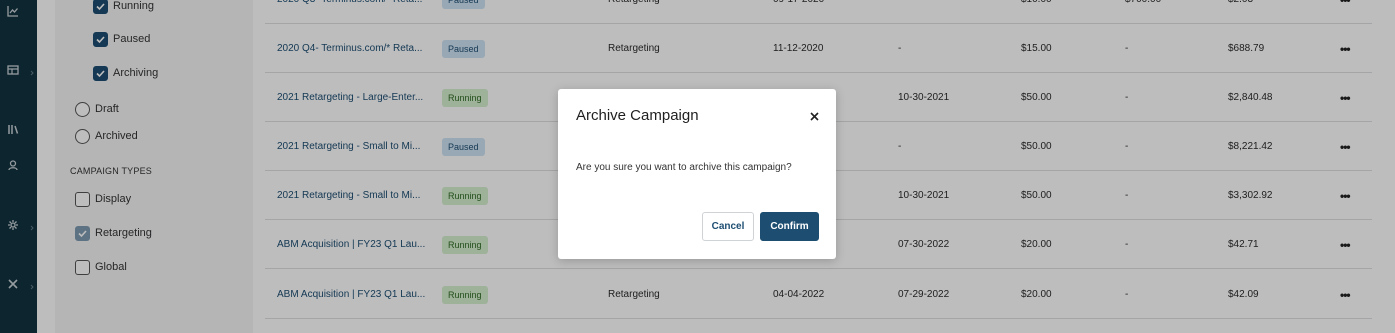 The height and width of the screenshot is (333, 1395). Describe the element at coordinates (637, 115) in the screenshot. I see `dialog-title: Archive Campaign` at that location.